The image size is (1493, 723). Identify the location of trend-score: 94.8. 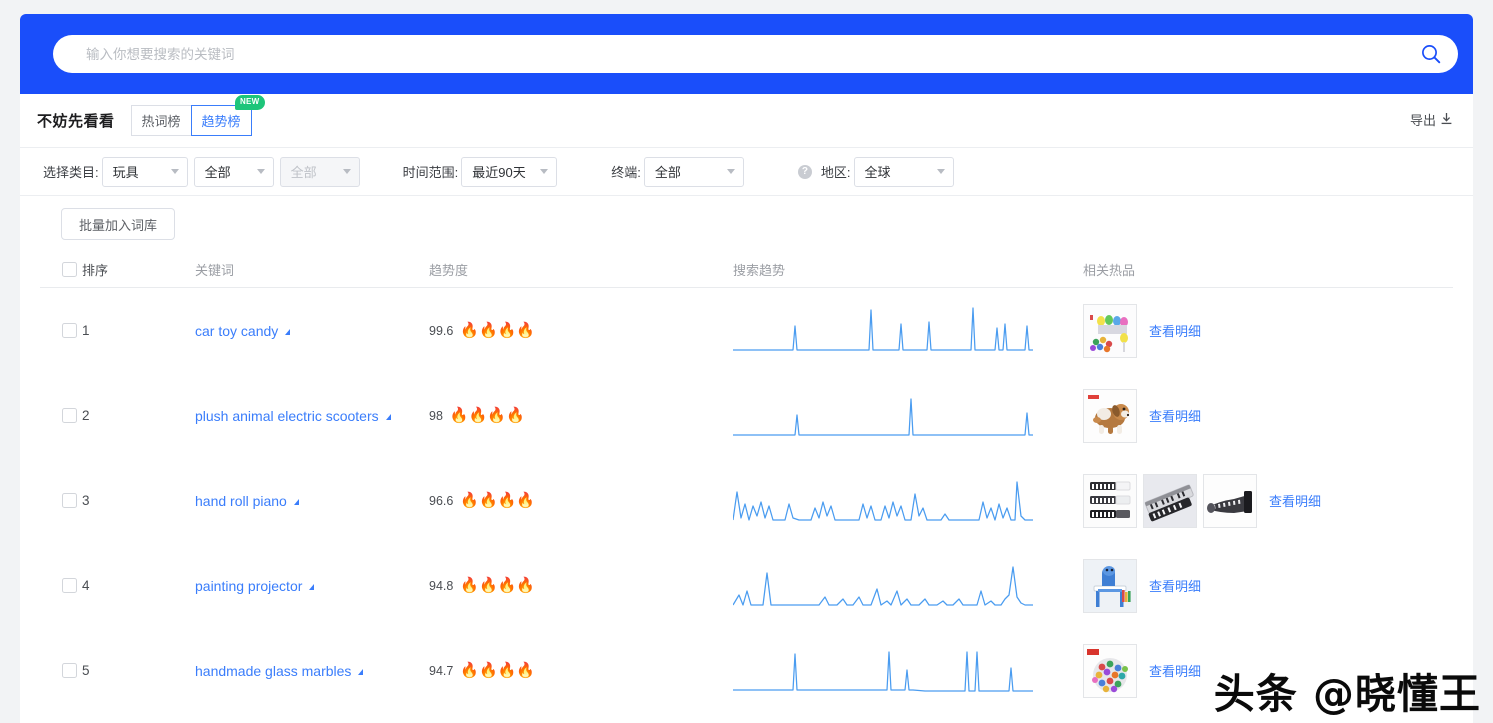
(441, 585).